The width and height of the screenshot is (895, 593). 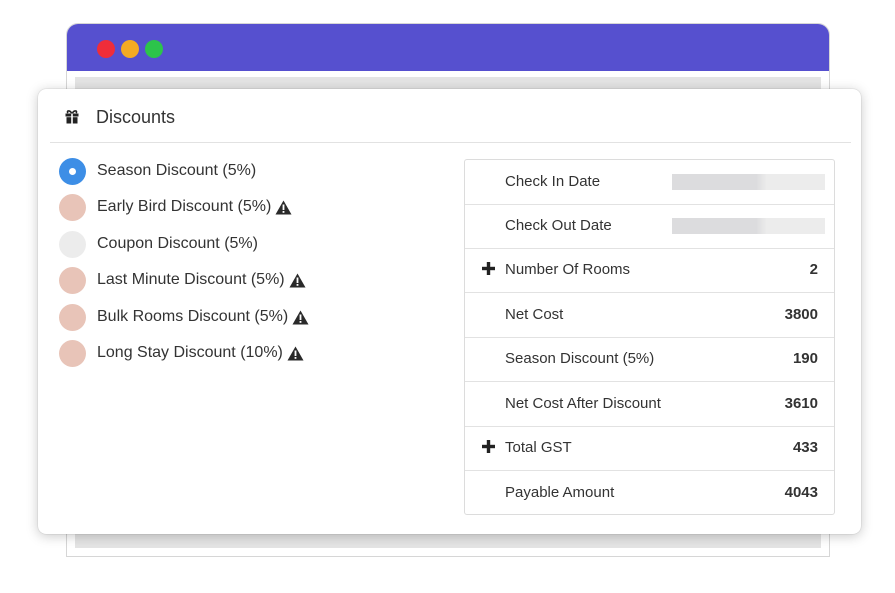 What do you see at coordinates (558, 225) in the screenshot?
I see `summary-label: Check Out Date` at bounding box center [558, 225].